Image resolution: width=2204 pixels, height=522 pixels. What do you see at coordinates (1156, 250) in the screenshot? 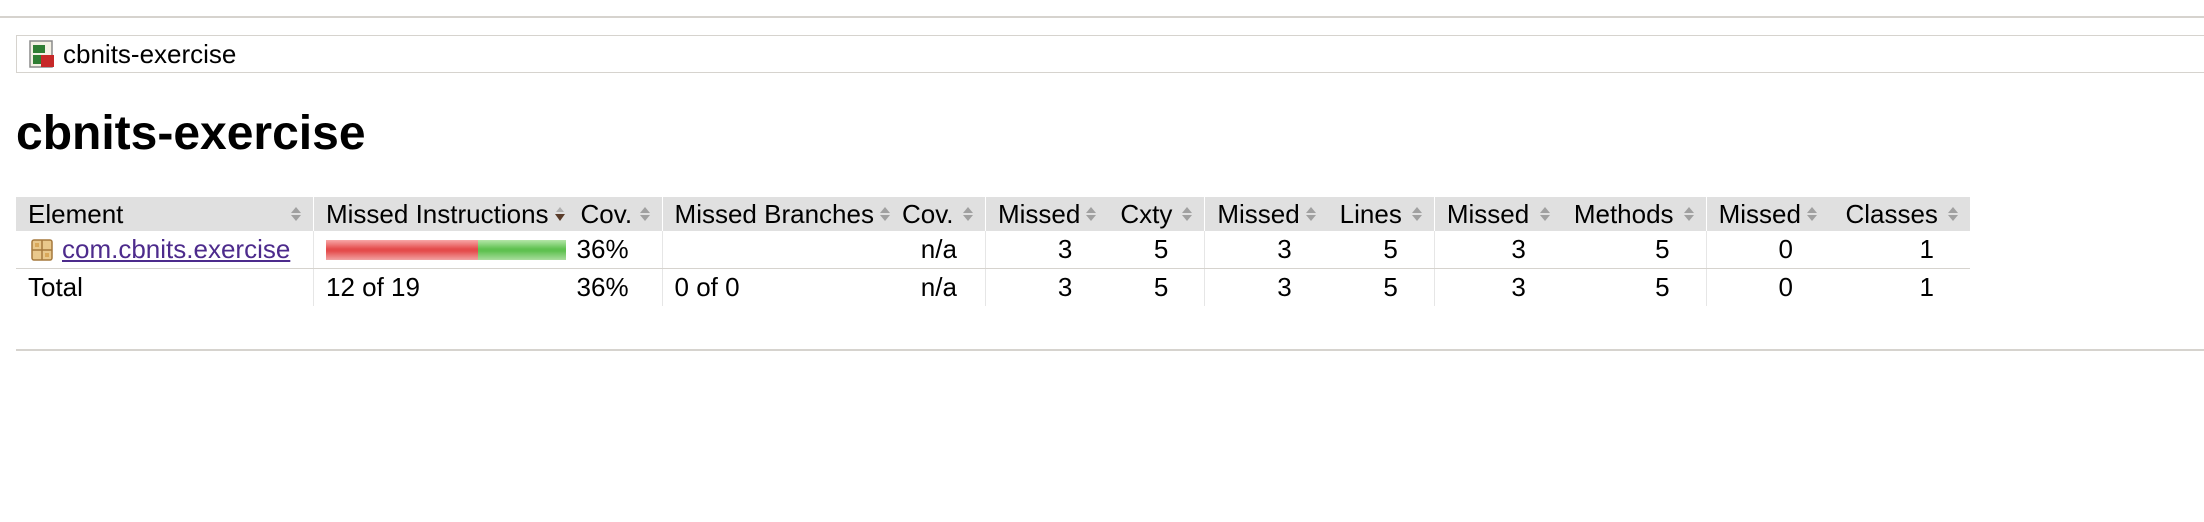
I see `cell-cxty: 5` at bounding box center [1156, 250].